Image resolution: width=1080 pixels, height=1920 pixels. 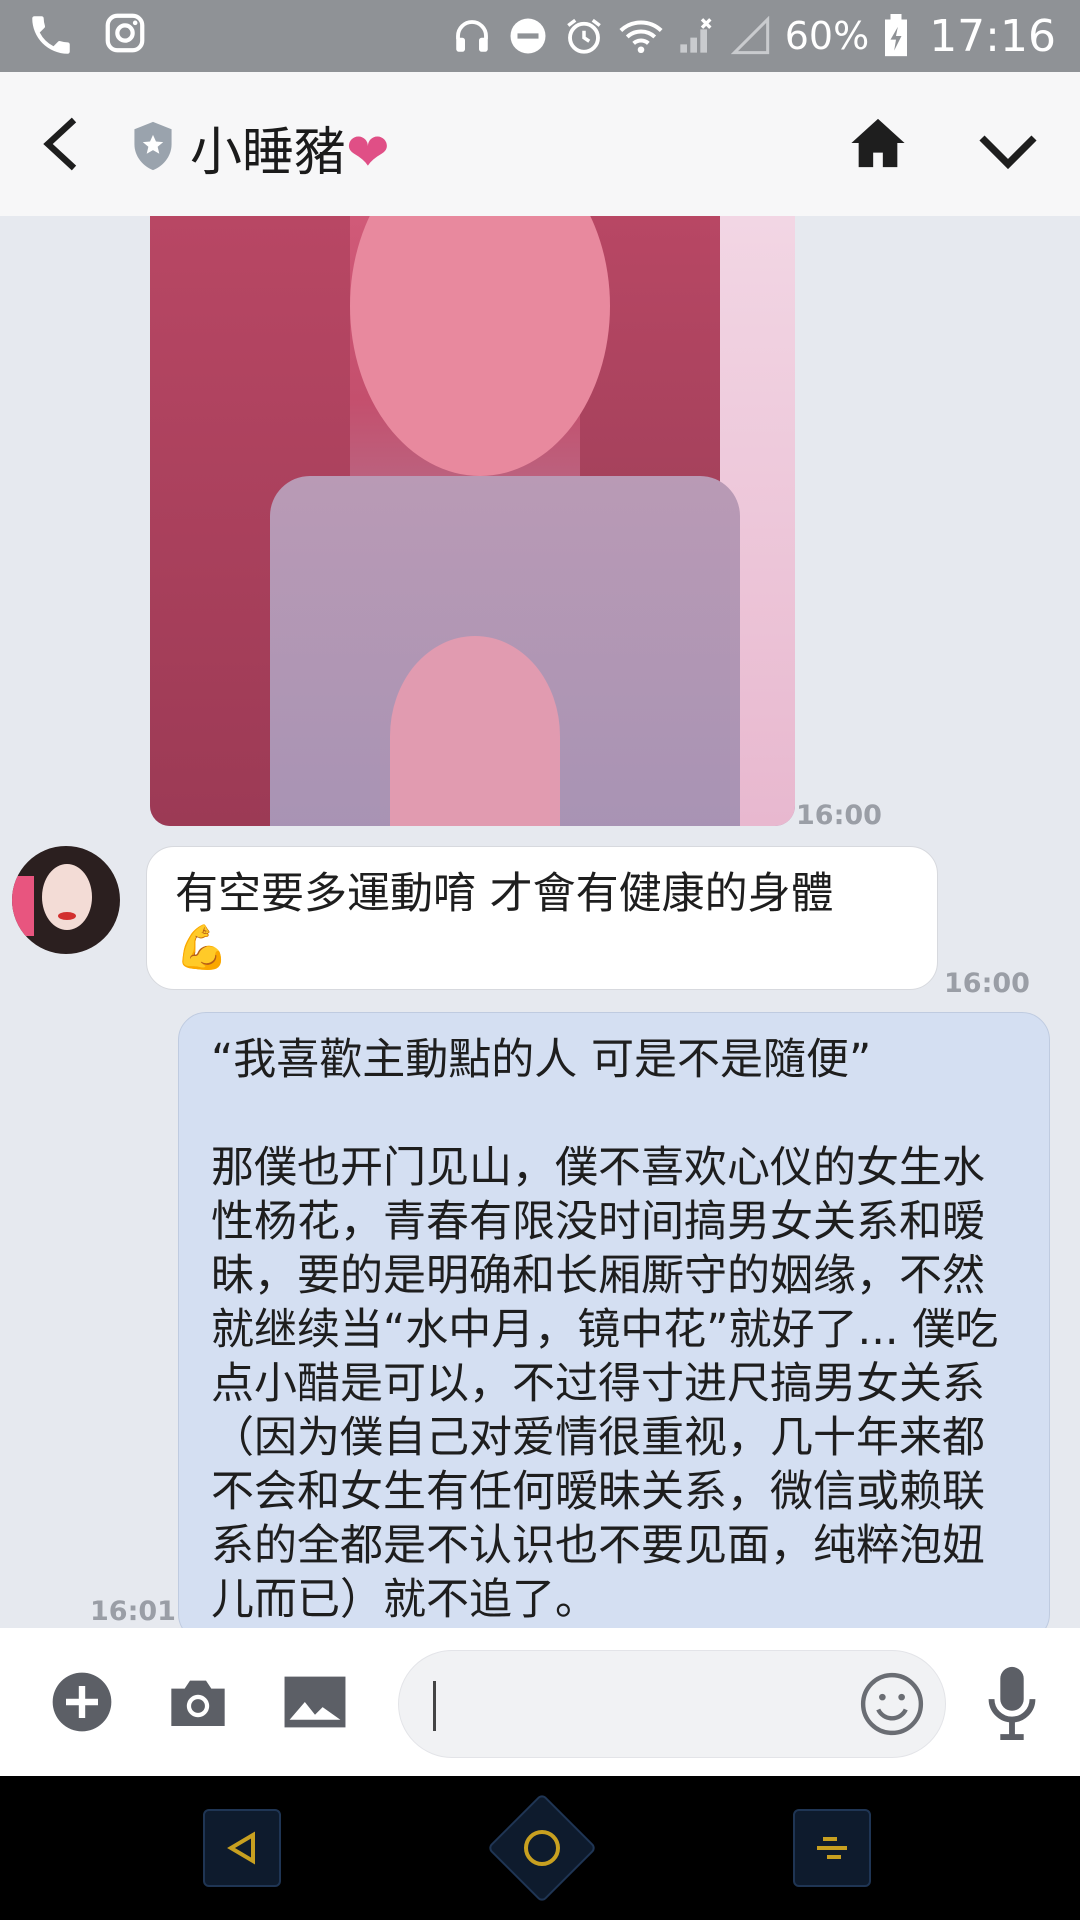 What do you see at coordinates (471, 36) in the screenshot?
I see `headphones-icon` at bounding box center [471, 36].